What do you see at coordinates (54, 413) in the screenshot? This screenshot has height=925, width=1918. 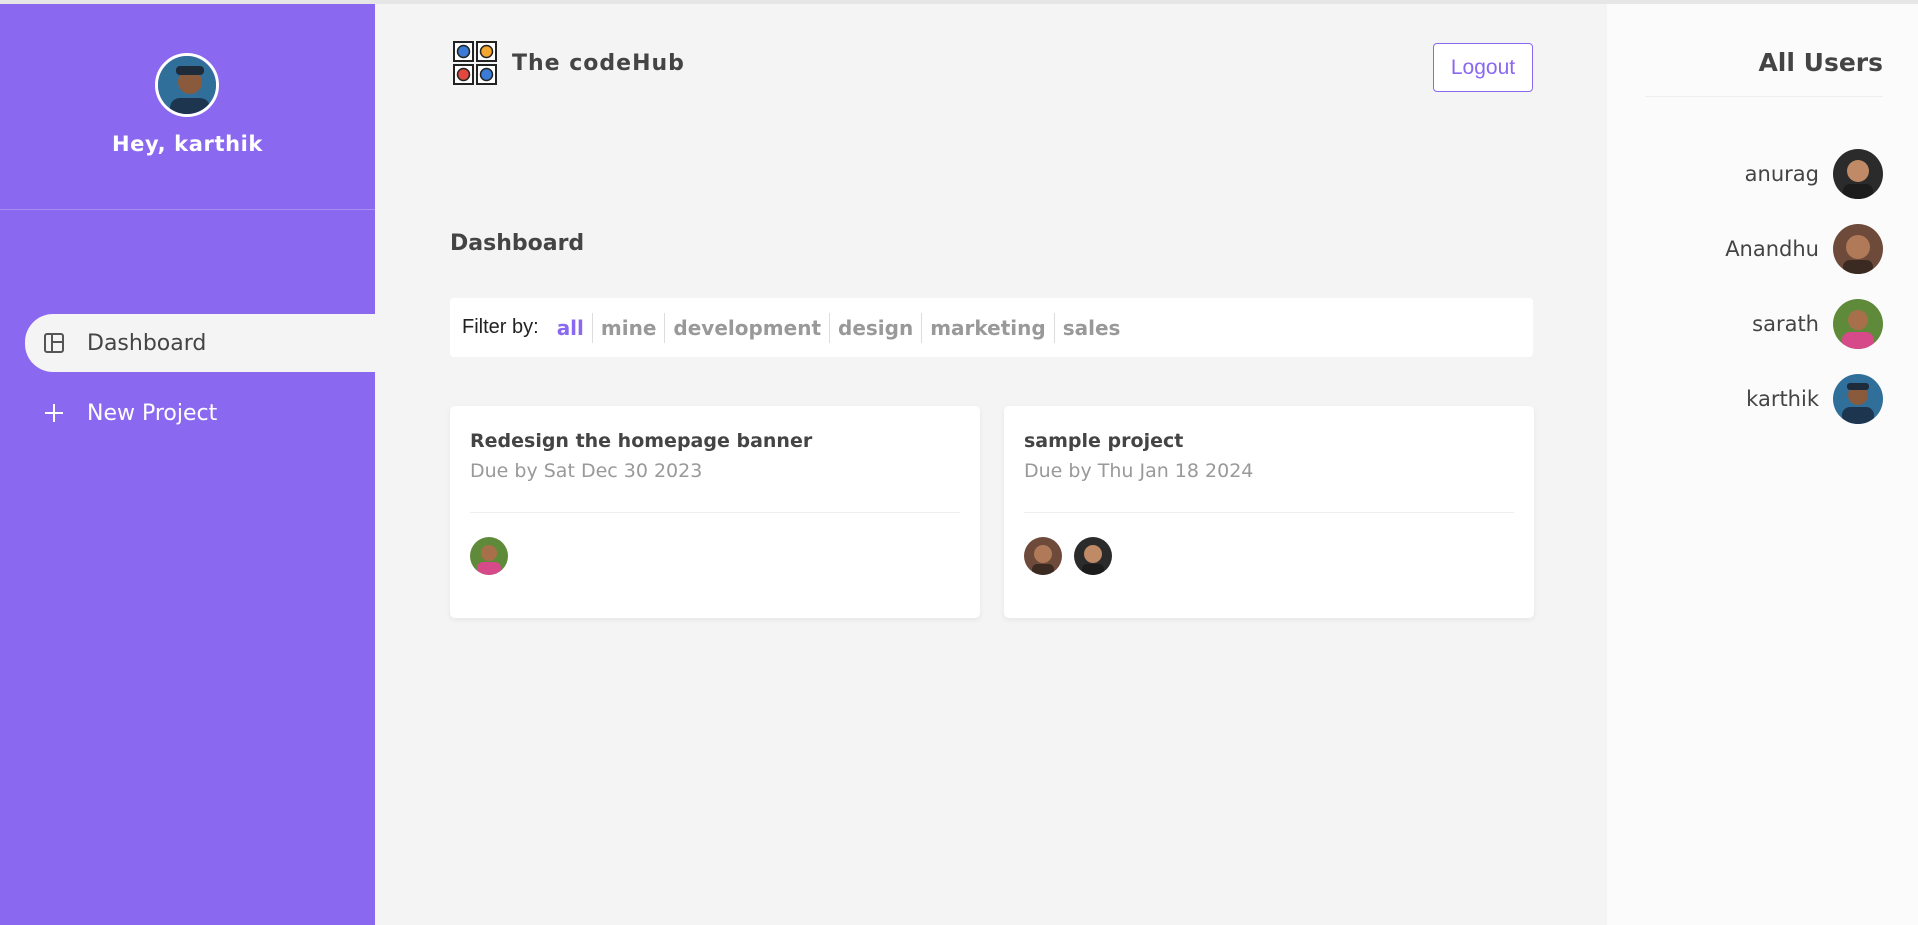 I see `plus-icon` at bounding box center [54, 413].